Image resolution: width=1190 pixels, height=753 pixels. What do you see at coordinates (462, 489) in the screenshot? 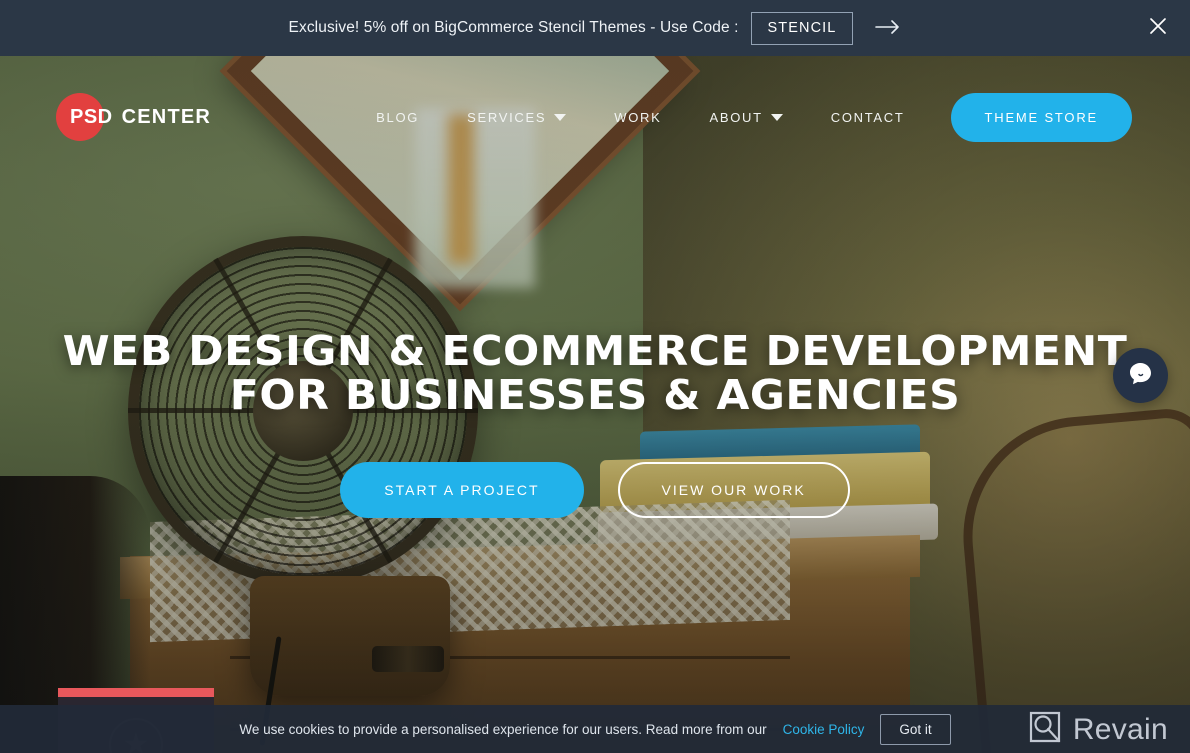
I see `start-a-project-button: START A PROJECT` at bounding box center [462, 489].